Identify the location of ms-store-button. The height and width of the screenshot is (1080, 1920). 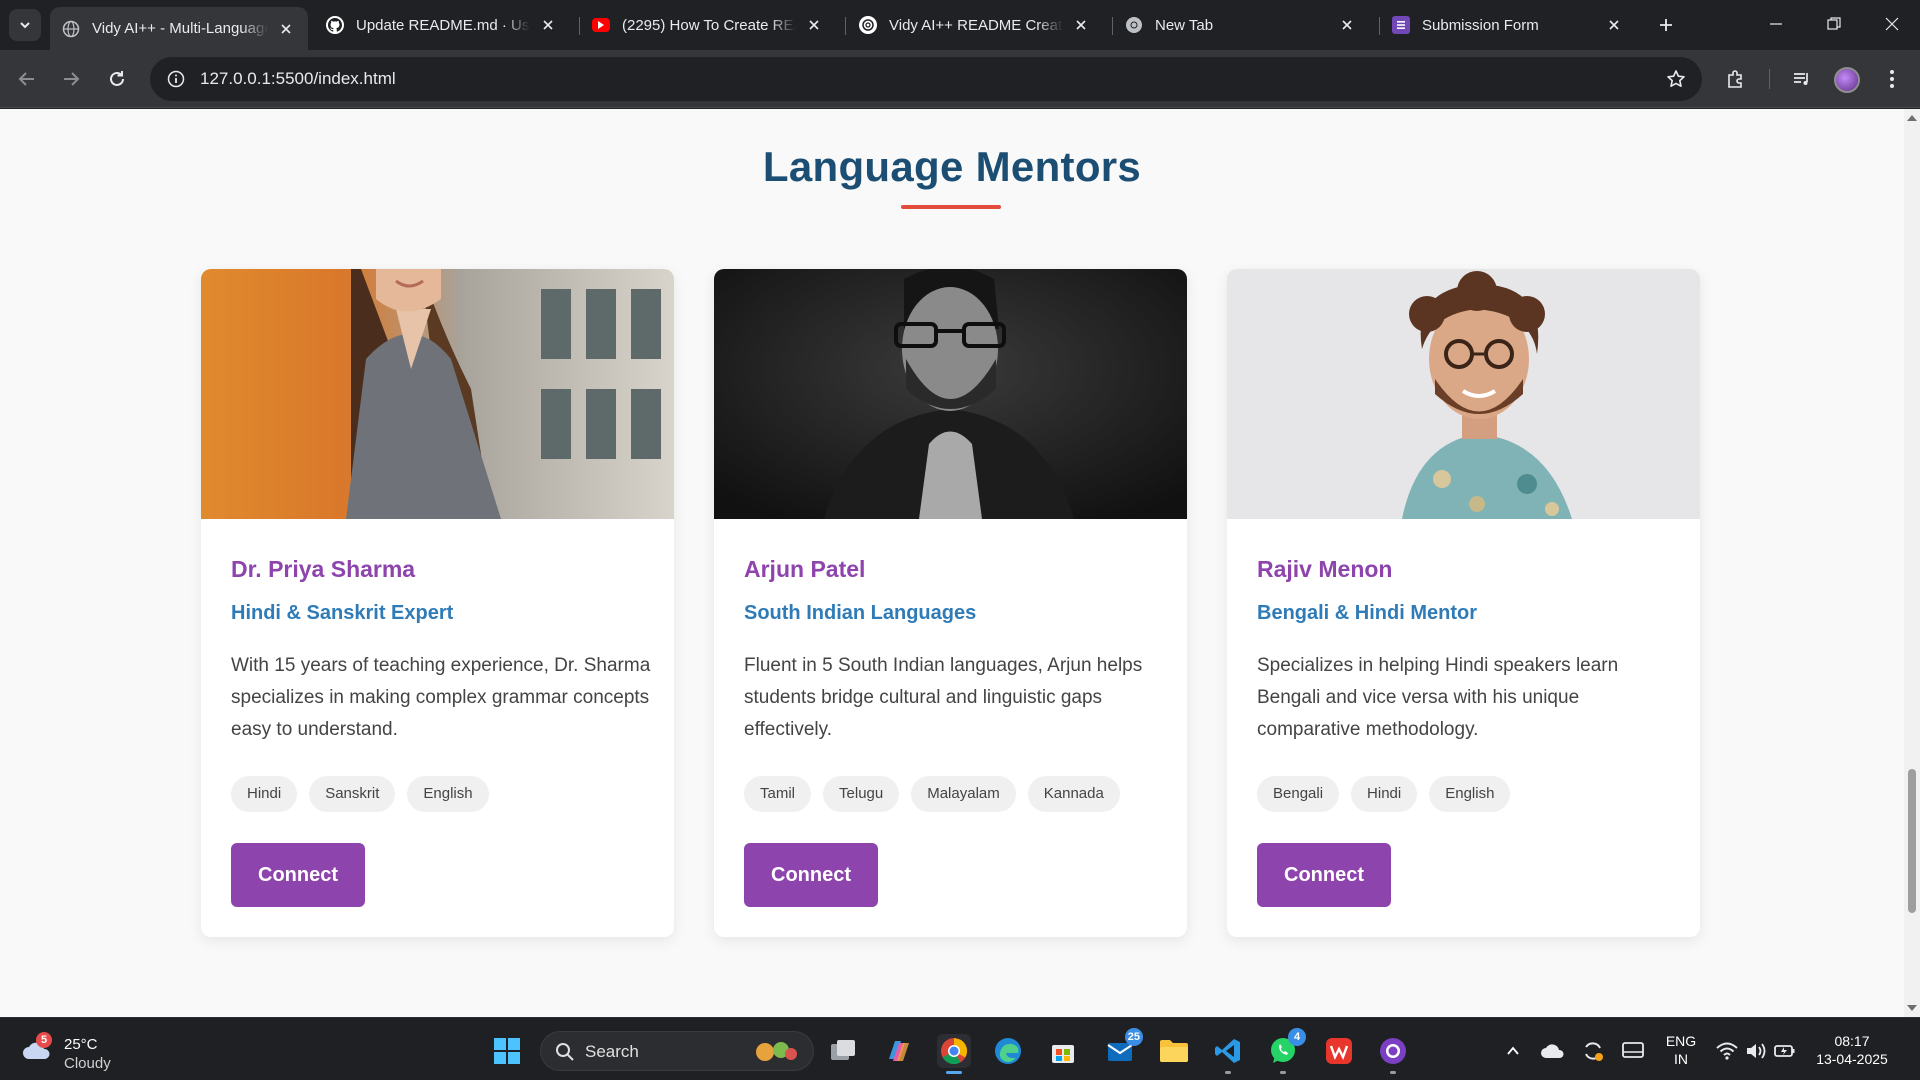
(1063, 1051).